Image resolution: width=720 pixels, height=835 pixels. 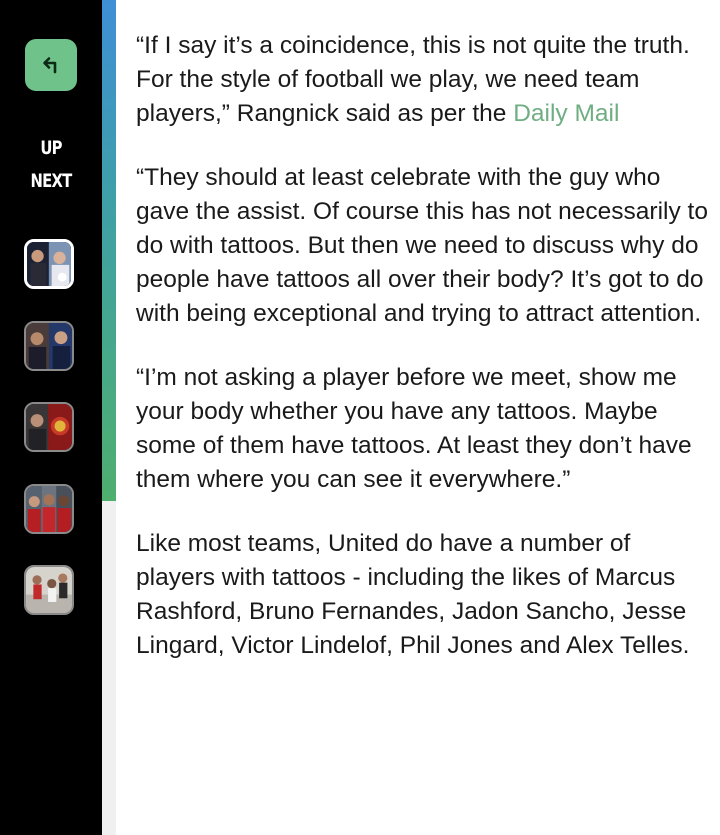 What do you see at coordinates (51, 165) in the screenshot?
I see `up-next-label: UP NEXT` at bounding box center [51, 165].